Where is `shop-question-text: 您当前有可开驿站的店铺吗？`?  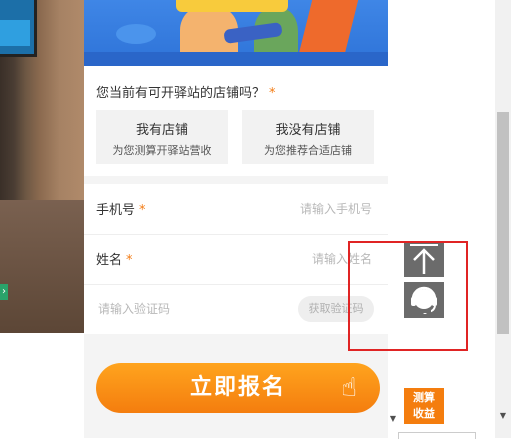
shop-question-text: 您当前有可开驿站的店铺吗？ is located at coordinates (181, 93).